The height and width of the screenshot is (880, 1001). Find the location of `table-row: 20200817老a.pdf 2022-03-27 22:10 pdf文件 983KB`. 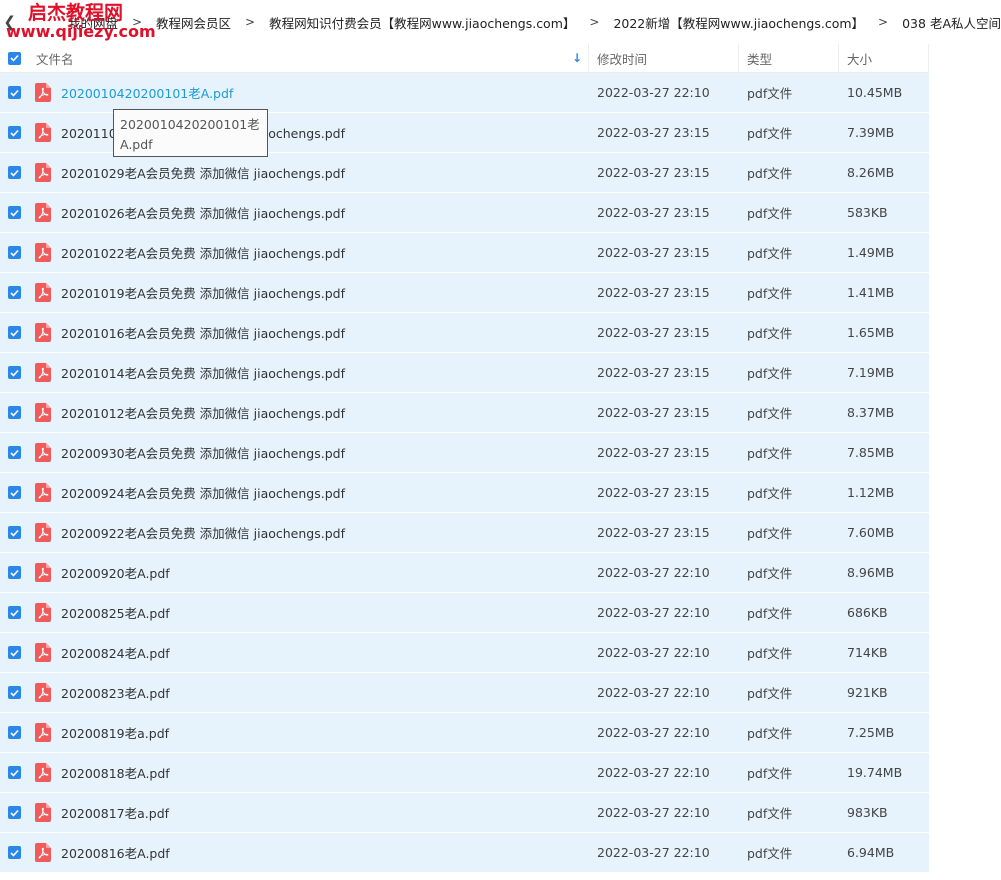

table-row: 20200817老a.pdf 2022-03-27 22:10 pdf文件 983KB is located at coordinates (464, 813).